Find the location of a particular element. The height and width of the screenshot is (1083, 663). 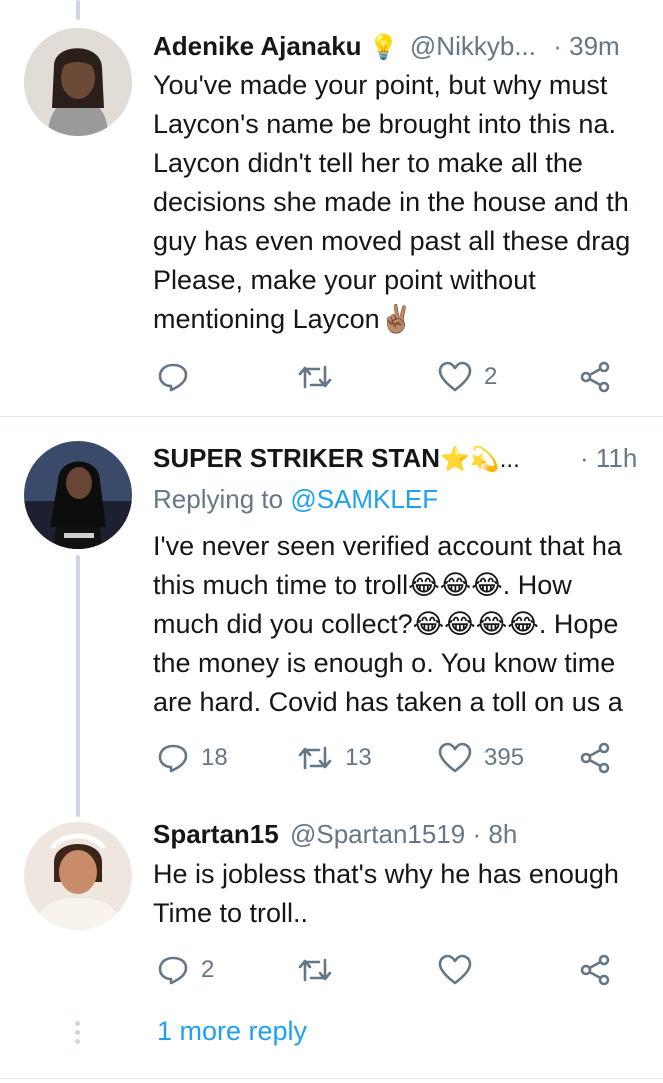

retweet-button: 13 is located at coordinates (334, 758).